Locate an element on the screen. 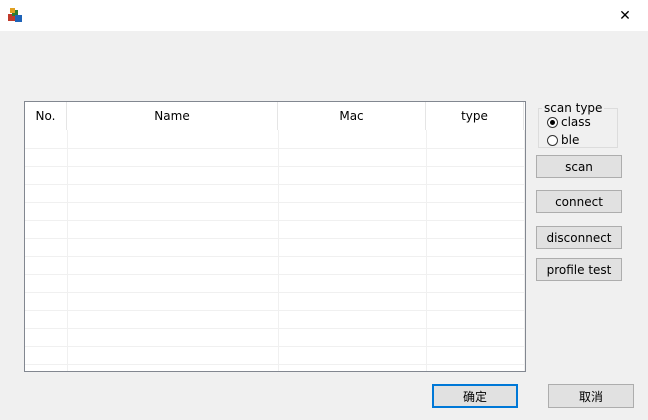 The height and width of the screenshot is (420, 648). close-button: ✕ is located at coordinates (625, 15).